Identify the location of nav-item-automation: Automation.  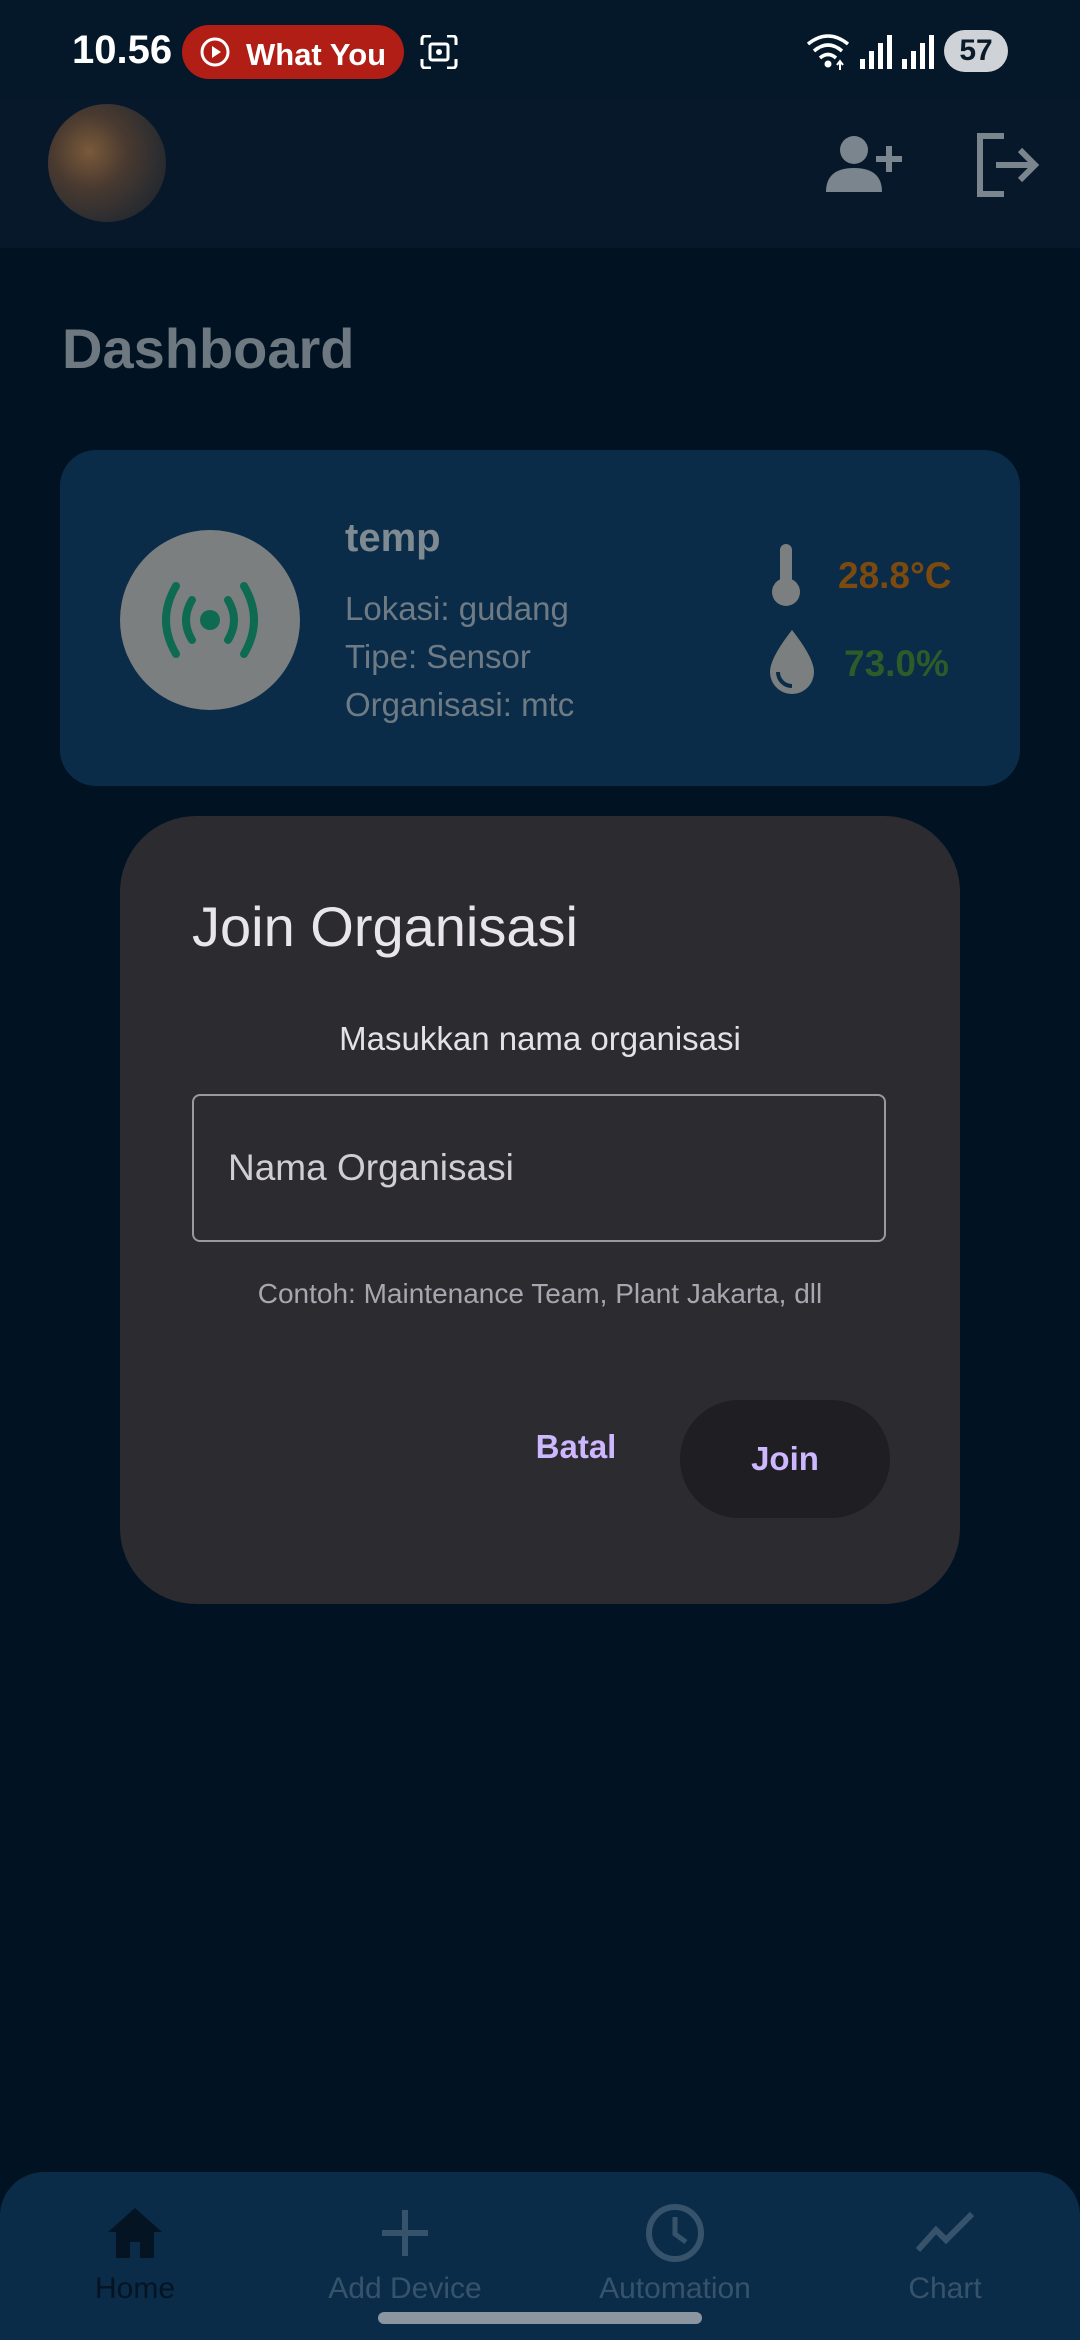
(675, 2262).